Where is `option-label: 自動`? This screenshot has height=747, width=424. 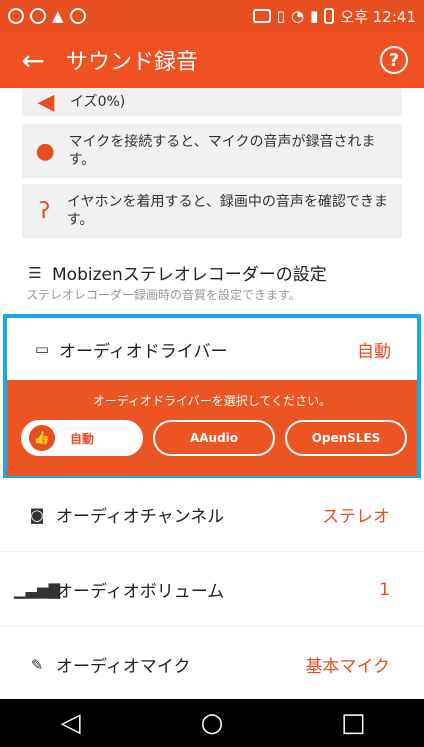
option-label: 自動 is located at coordinates (81, 438).